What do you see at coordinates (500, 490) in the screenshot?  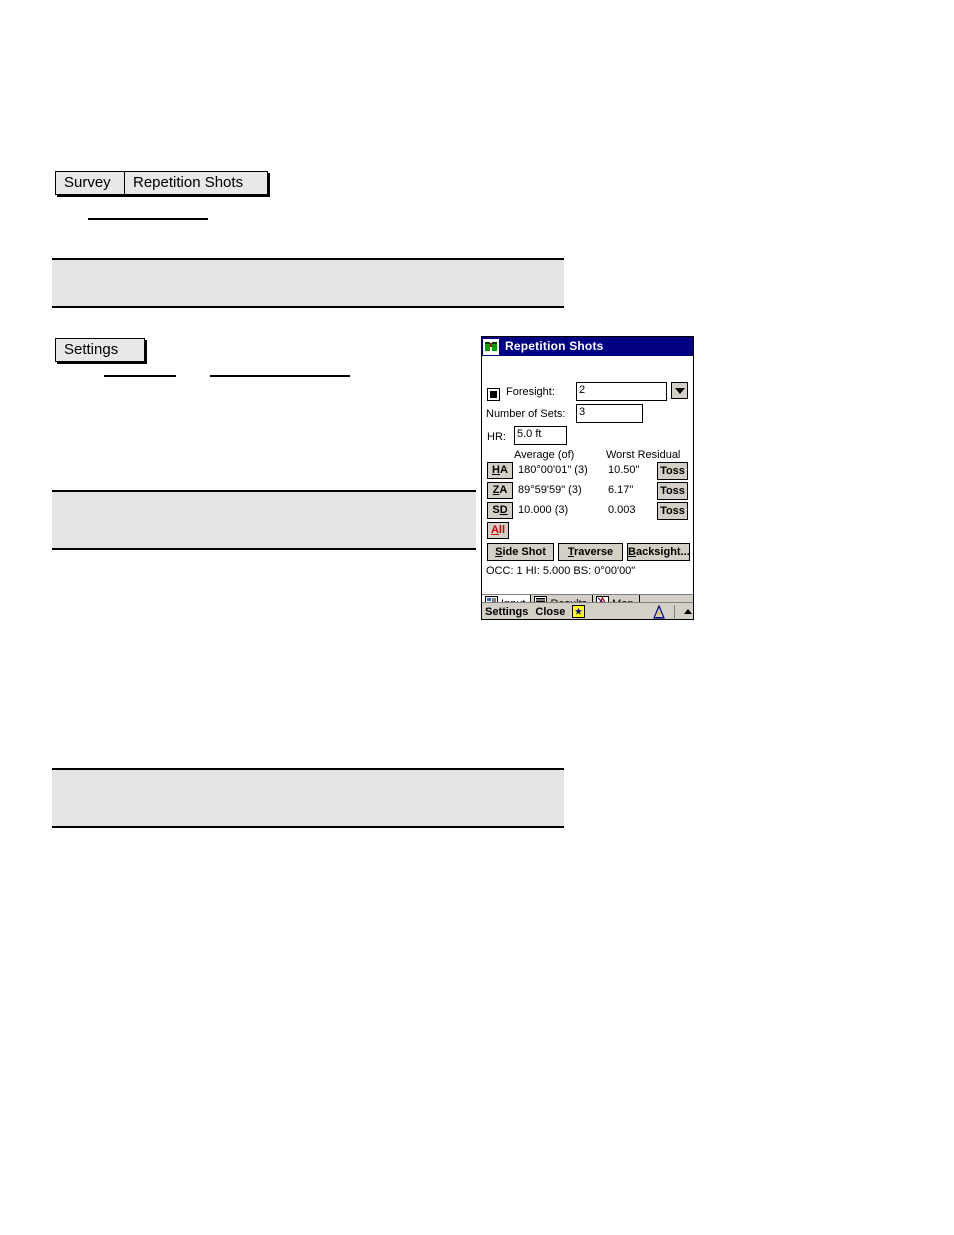 I see `measurement-tag-za-button: ZA` at bounding box center [500, 490].